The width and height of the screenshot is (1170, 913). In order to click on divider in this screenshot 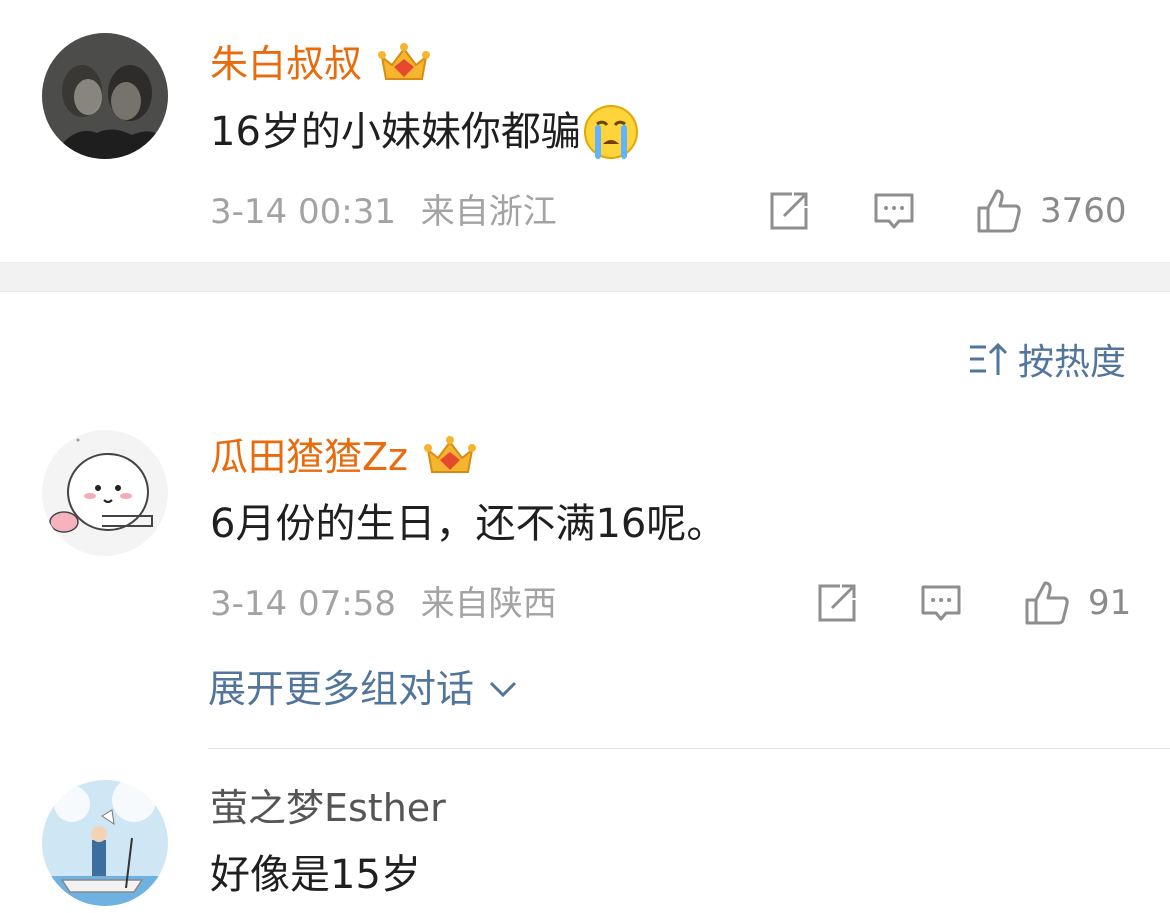, I will do `click(689, 748)`.